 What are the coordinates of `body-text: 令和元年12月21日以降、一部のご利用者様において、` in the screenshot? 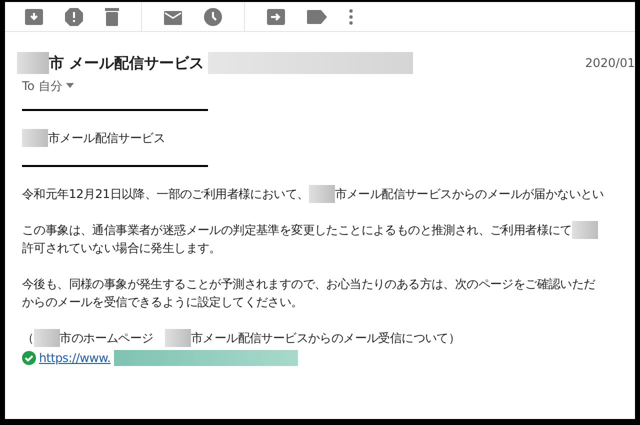 It's located at (165, 194).